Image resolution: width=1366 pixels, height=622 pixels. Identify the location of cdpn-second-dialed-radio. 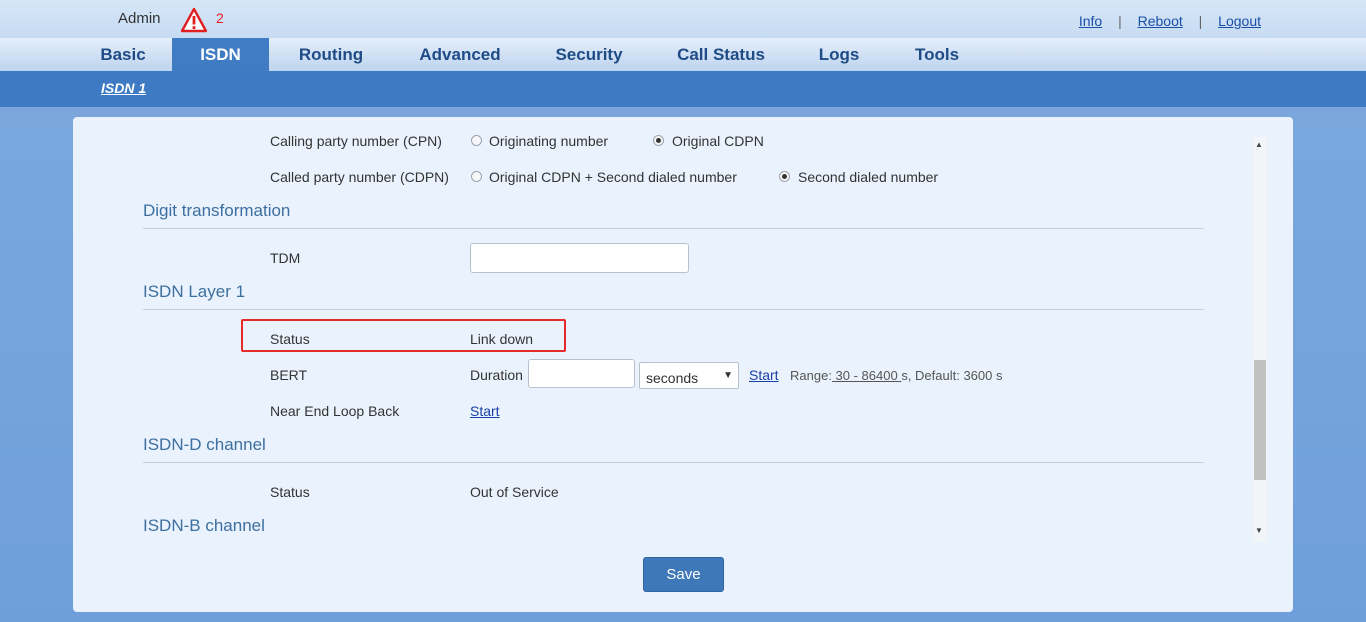
(784, 176).